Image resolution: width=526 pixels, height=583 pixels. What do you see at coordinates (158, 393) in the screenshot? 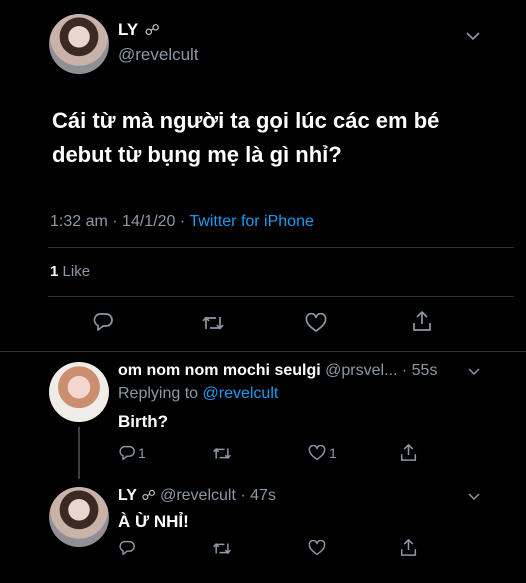
I see `replying-label: Replying to` at bounding box center [158, 393].